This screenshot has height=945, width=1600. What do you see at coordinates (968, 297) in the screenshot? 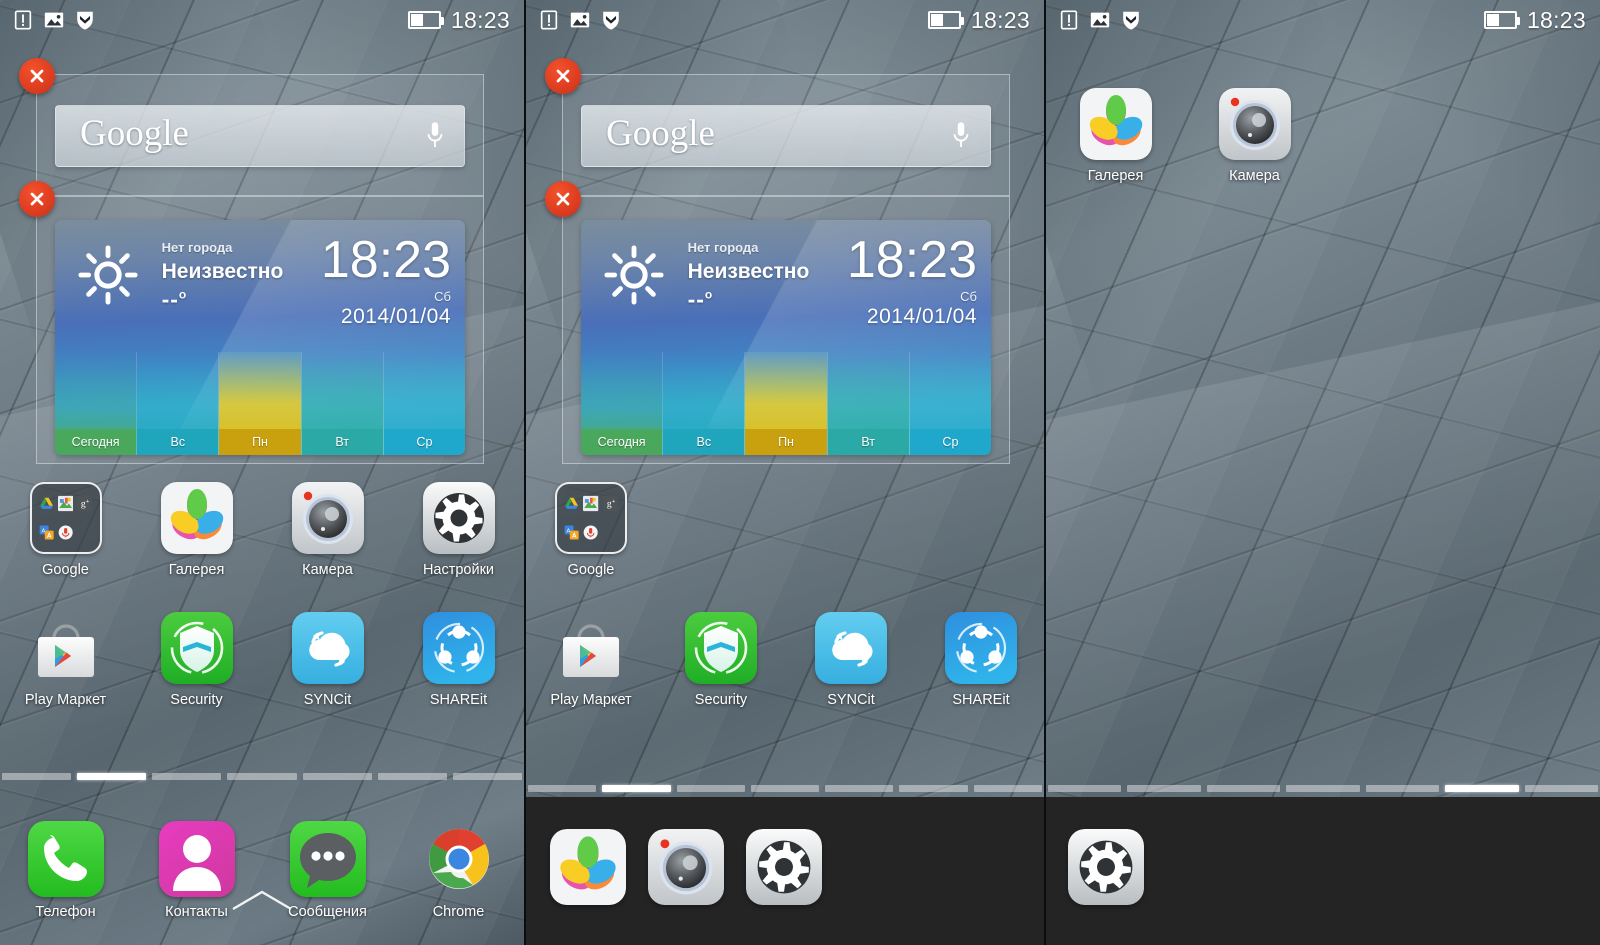
I see `widget-day-of-week: Сб` at bounding box center [968, 297].